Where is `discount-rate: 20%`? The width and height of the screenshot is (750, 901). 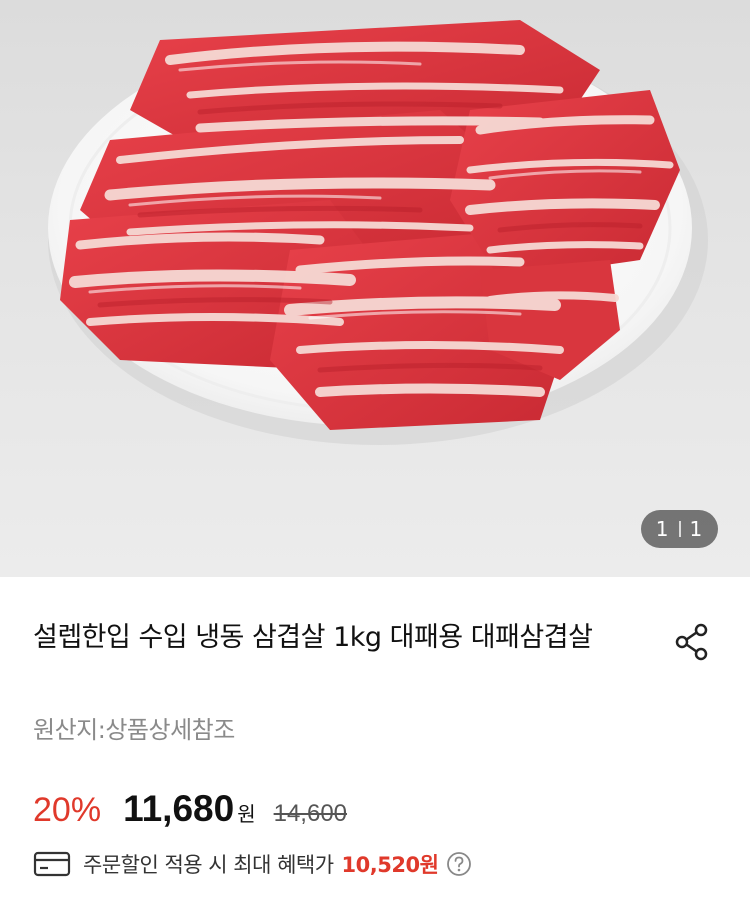
discount-rate: 20% is located at coordinates (67, 810).